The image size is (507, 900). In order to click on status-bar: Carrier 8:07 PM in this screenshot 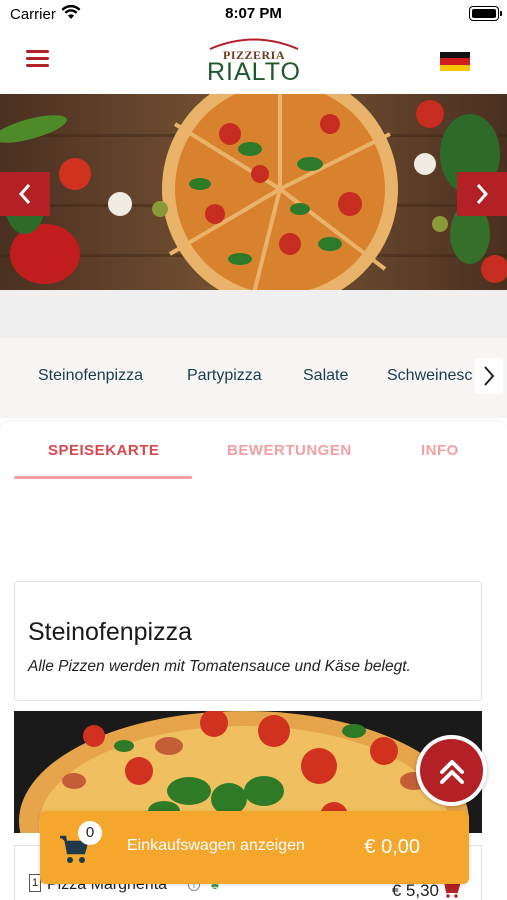, I will do `click(253, 15)`.